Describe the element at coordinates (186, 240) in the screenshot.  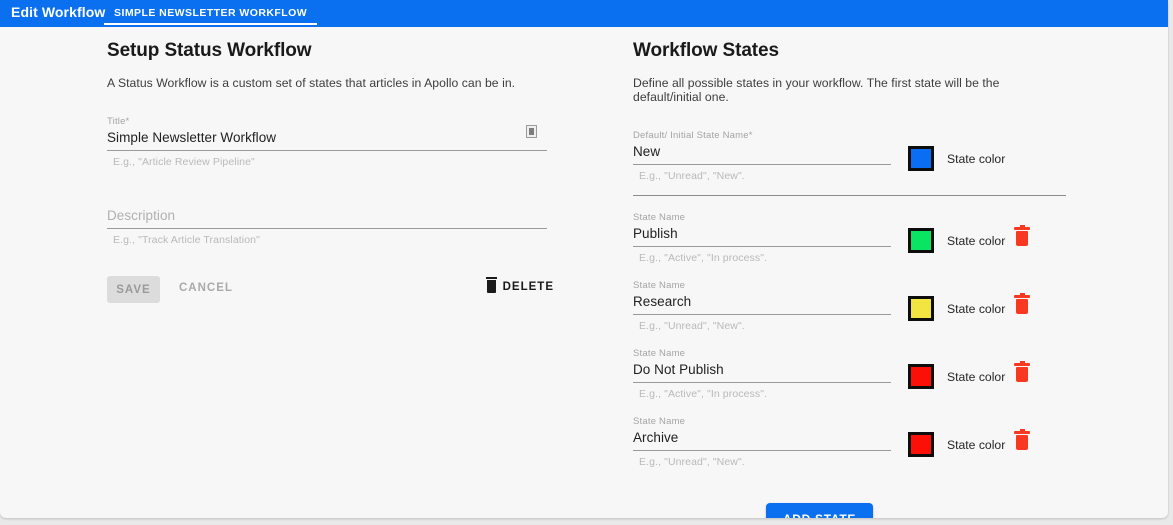
I see `description-field-hint: E.g., "Track Article Translation"` at that location.